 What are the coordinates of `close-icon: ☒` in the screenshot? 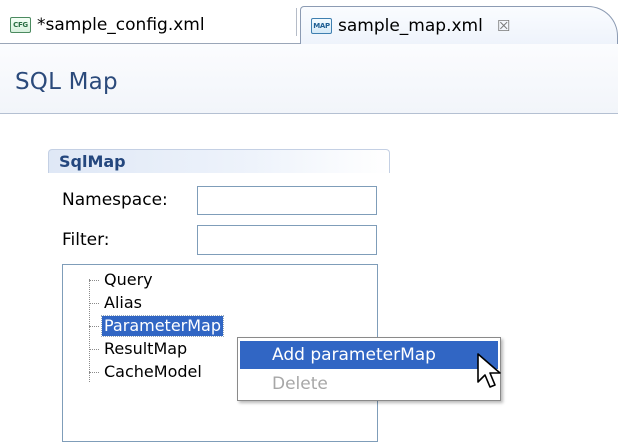 It's located at (503, 26).